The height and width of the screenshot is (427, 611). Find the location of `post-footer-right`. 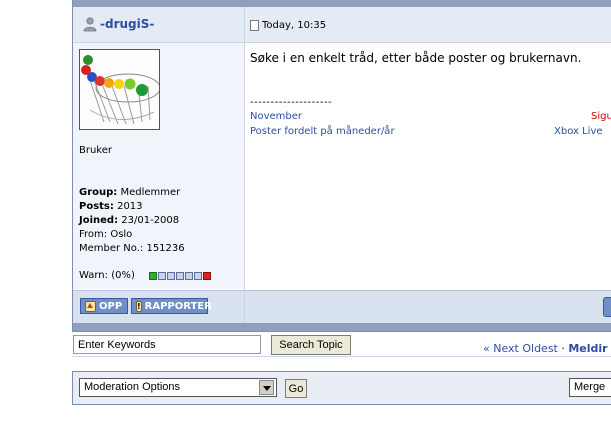

post-footer-right is located at coordinates (428, 307).